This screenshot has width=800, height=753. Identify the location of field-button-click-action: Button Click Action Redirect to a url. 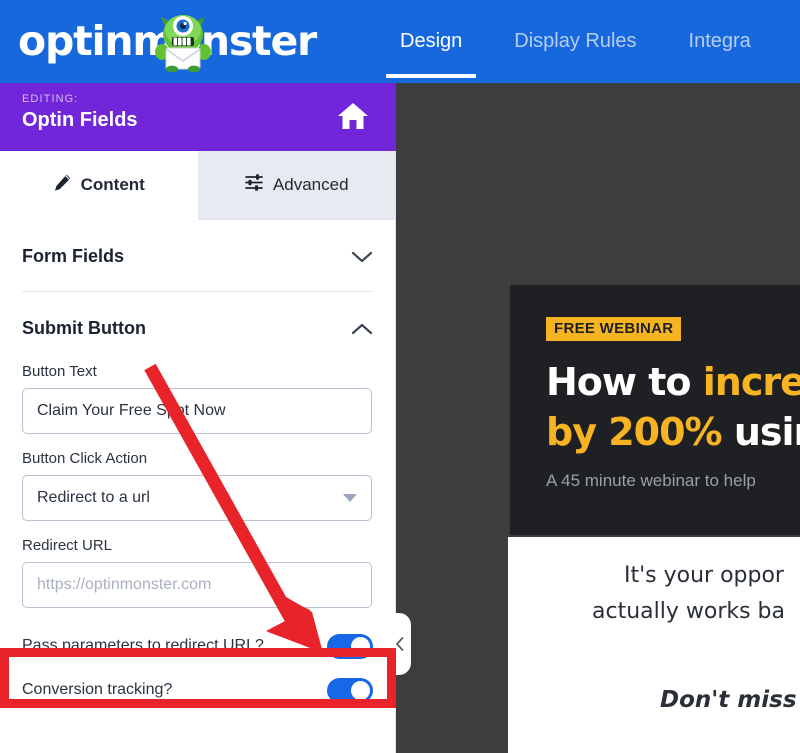
(197, 485).